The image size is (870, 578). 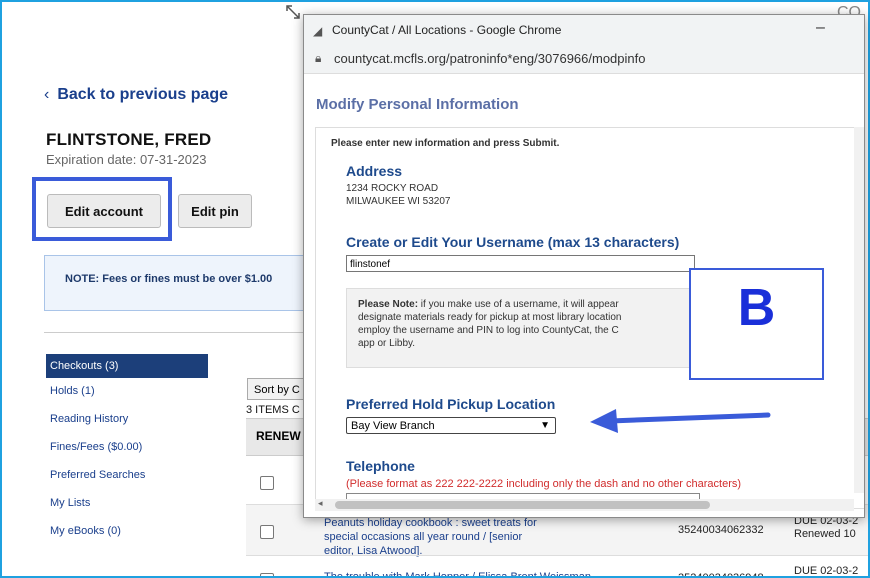 What do you see at coordinates (277, 389) in the screenshot?
I see `sort-select: Sort by C` at bounding box center [277, 389].